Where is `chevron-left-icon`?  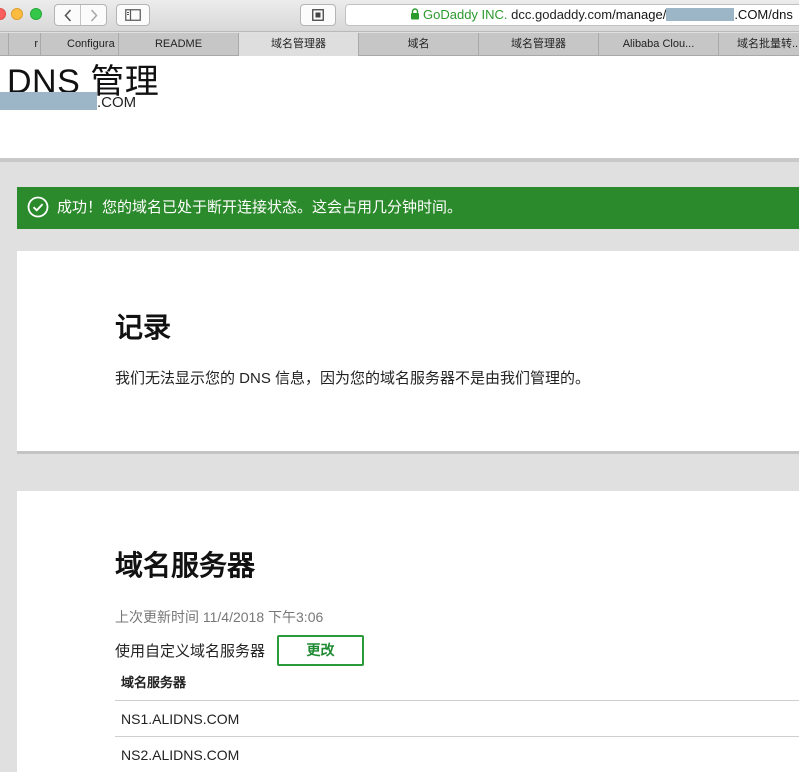 chevron-left-icon is located at coordinates (67, 15).